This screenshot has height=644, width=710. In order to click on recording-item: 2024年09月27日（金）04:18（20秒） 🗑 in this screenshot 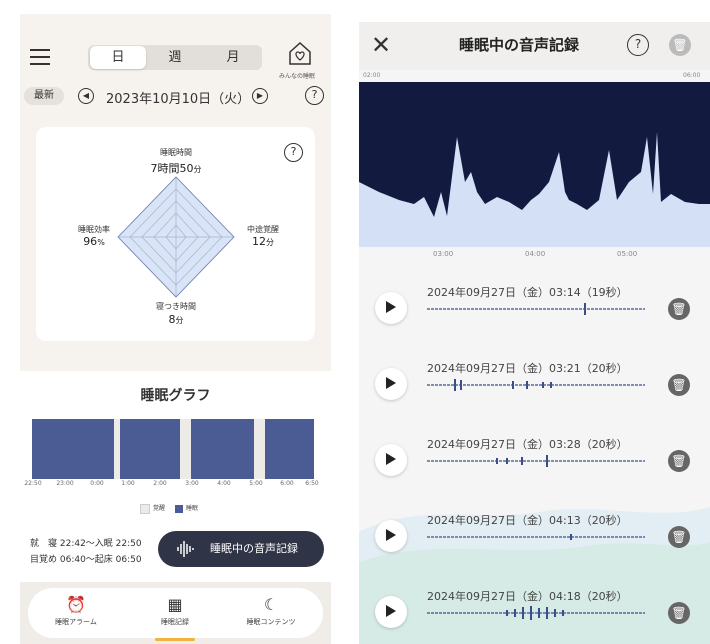, I will do `click(534, 614)`.